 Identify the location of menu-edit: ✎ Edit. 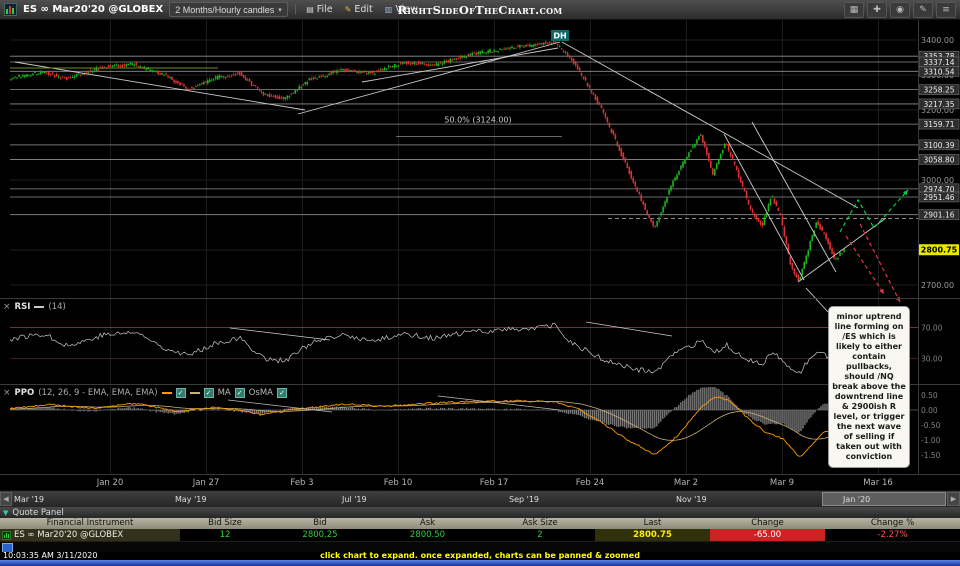
(359, 9).